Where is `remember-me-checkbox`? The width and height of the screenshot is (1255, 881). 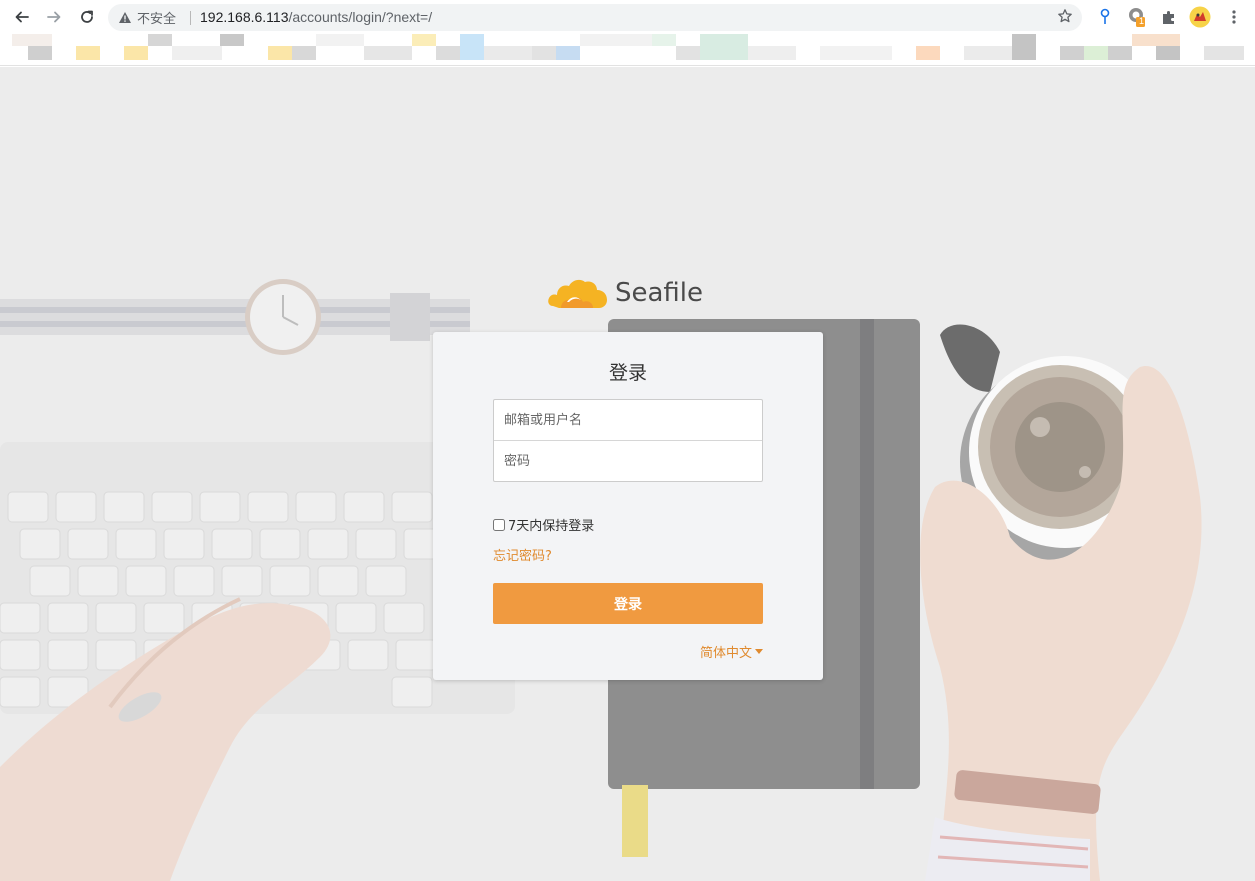
remember-me-checkbox is located at coordinates (499, 524).